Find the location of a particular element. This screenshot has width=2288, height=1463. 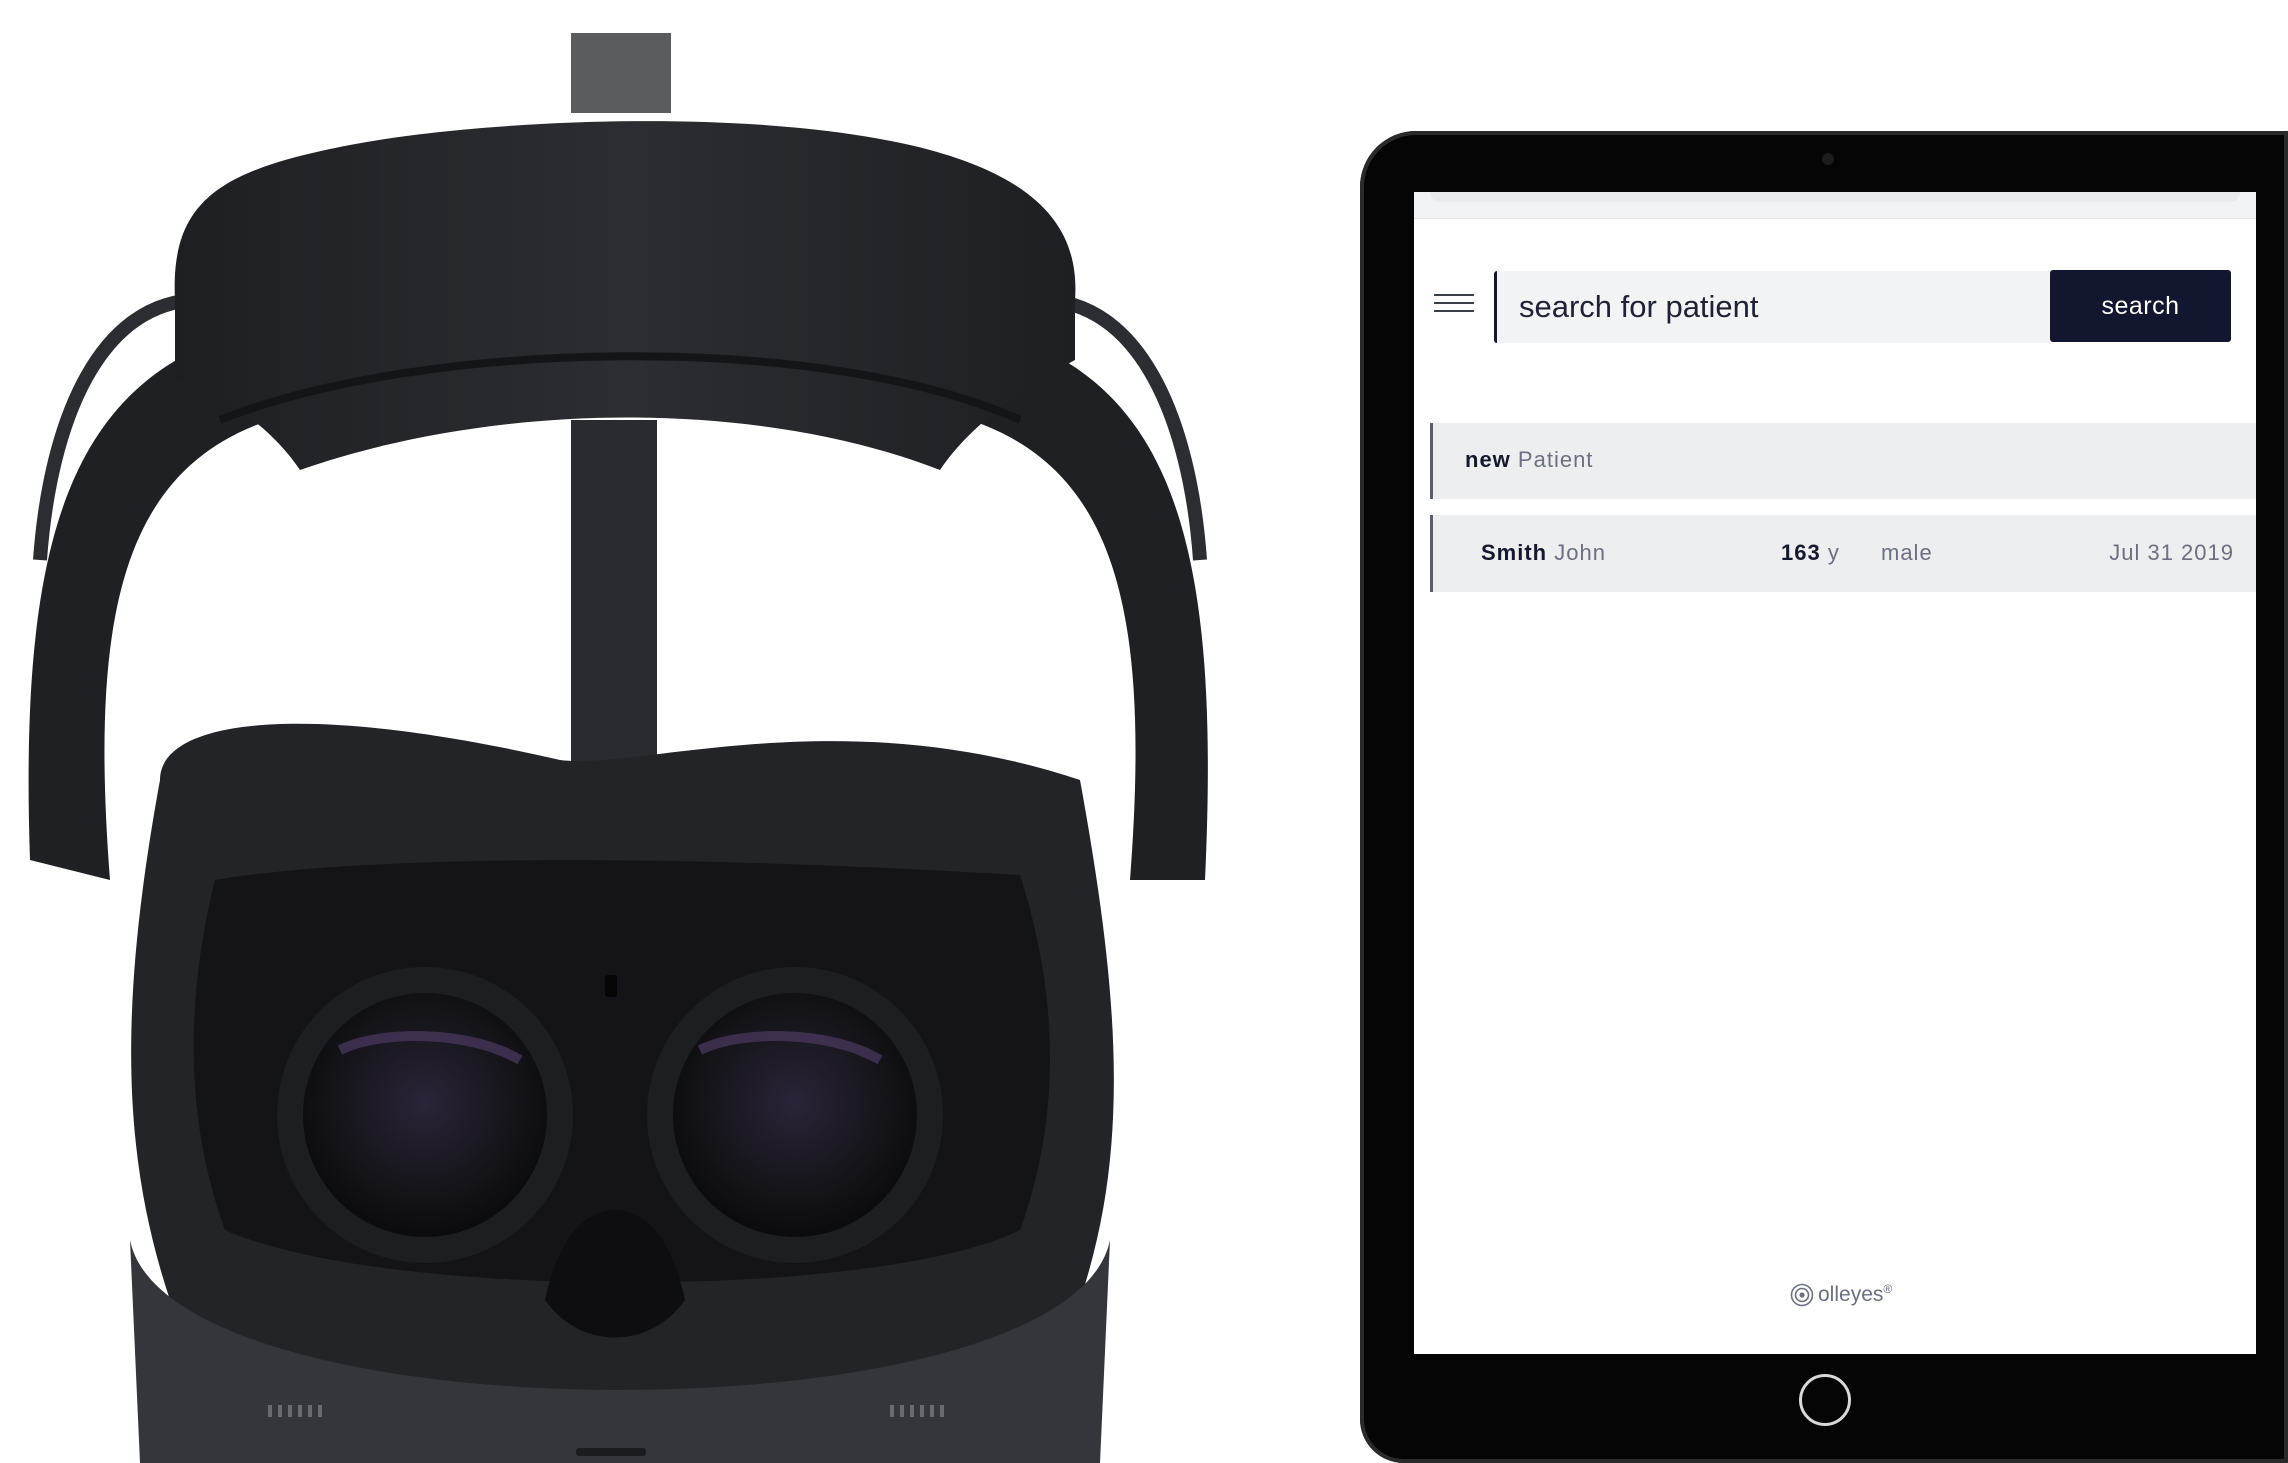

search-input is located at coordinates (1772, 307).